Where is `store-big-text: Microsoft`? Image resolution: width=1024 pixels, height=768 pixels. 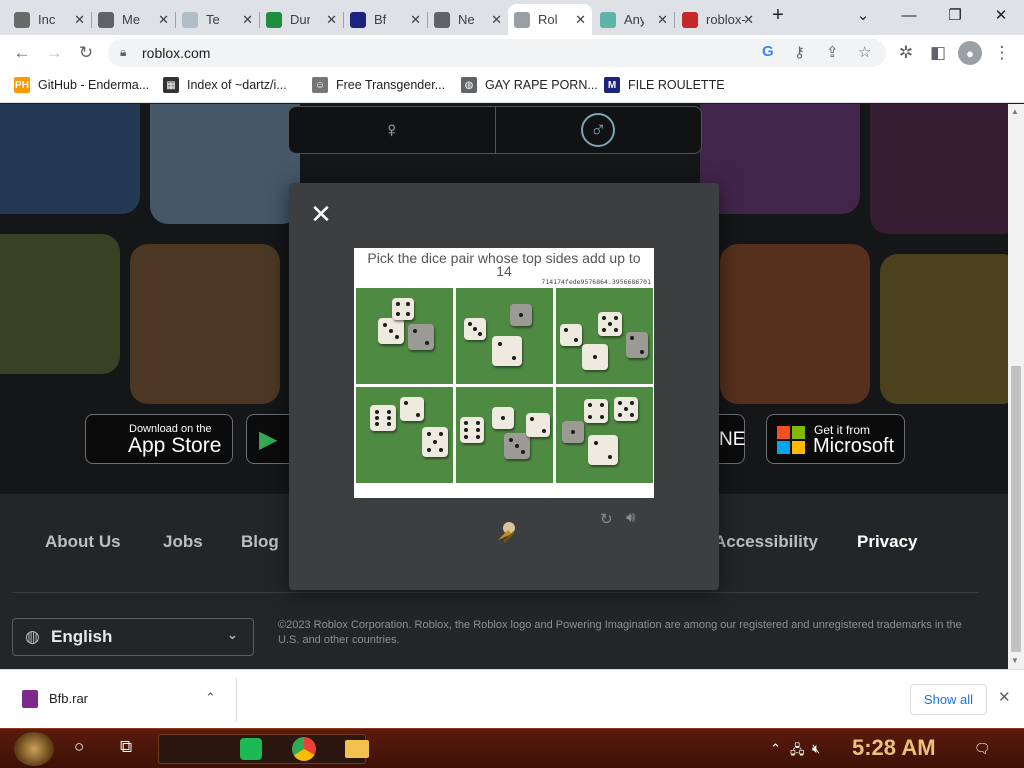 store-big-text: Microsoft is located at coordinates (854, 446).